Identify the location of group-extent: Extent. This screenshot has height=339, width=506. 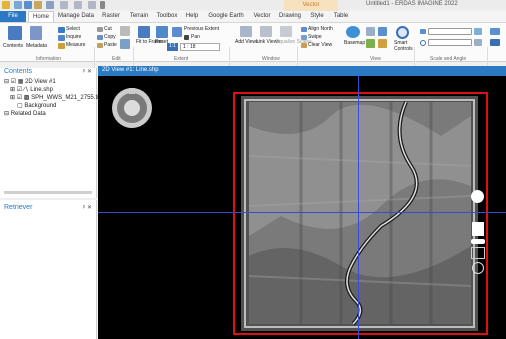
(181, 59).